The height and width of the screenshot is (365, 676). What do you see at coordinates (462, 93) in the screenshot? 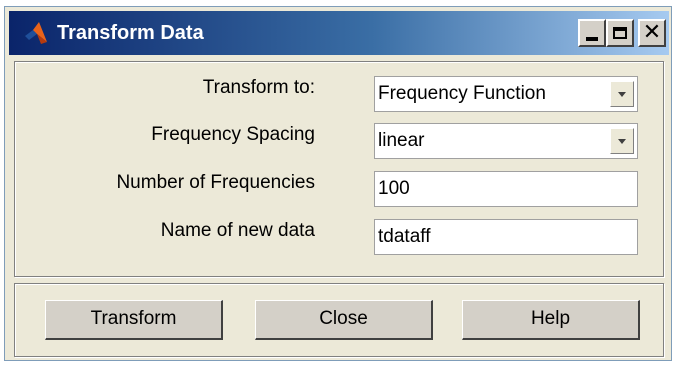
I see `transform-to-value: Frequency Function` at bounding box center [462, 93].